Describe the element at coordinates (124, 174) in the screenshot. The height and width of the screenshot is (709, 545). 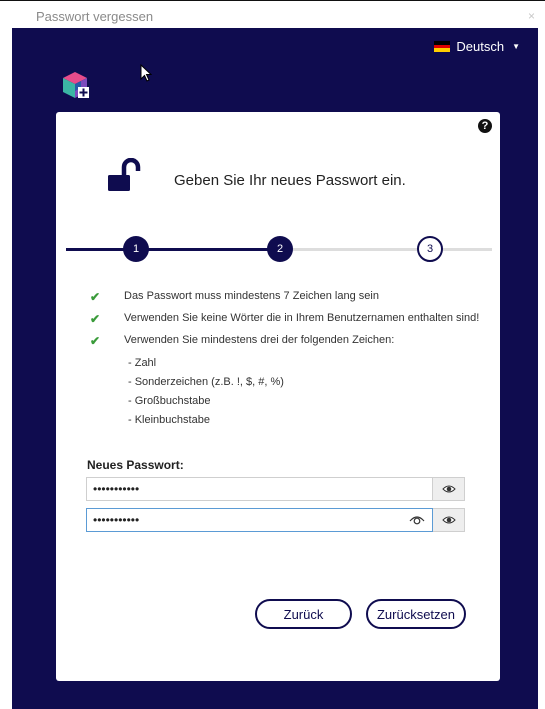
I see `lock-open-icon` at that location.